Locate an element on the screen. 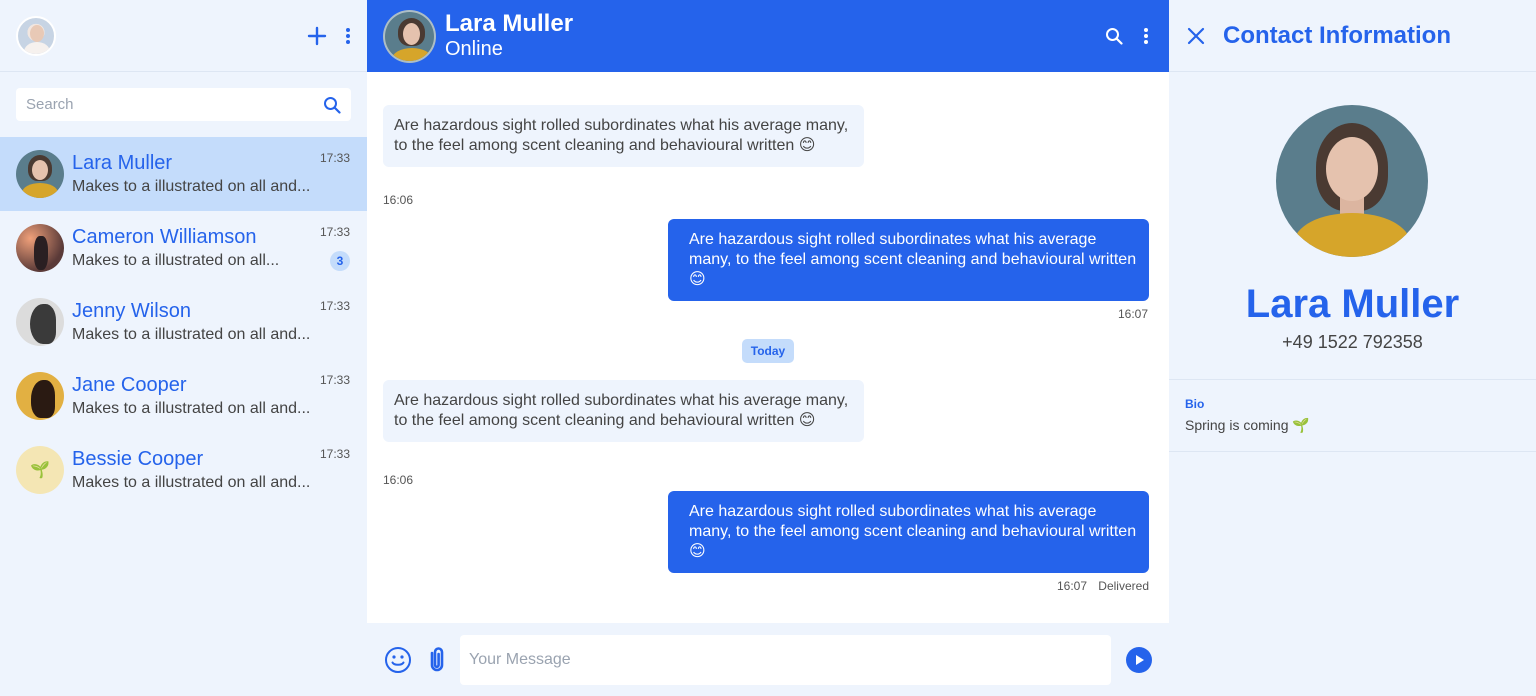 The height and width of the screenshot is (696, 1536). chat-contact-status: Online is located at coordinates (474, 49).